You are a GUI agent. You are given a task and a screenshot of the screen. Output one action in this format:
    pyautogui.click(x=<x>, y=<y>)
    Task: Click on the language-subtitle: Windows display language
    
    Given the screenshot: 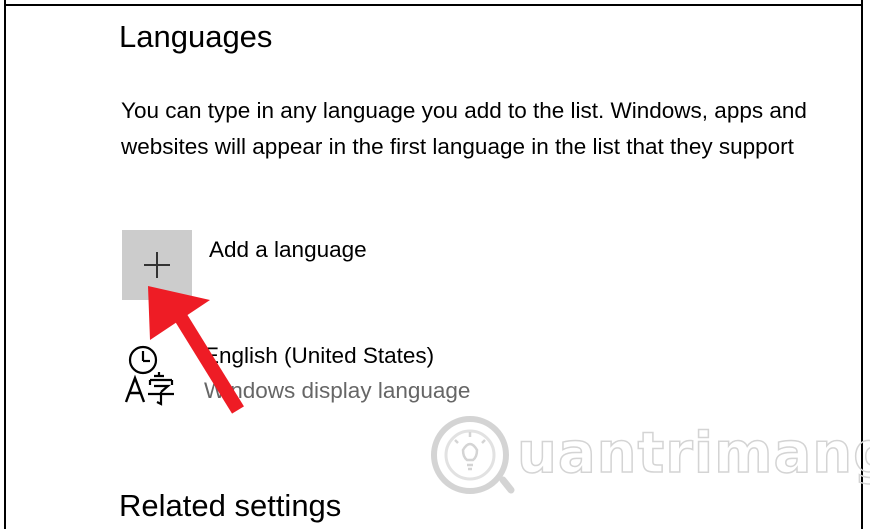 What is the action you would take?
    pyautogui.click(x=337, y=390)
    